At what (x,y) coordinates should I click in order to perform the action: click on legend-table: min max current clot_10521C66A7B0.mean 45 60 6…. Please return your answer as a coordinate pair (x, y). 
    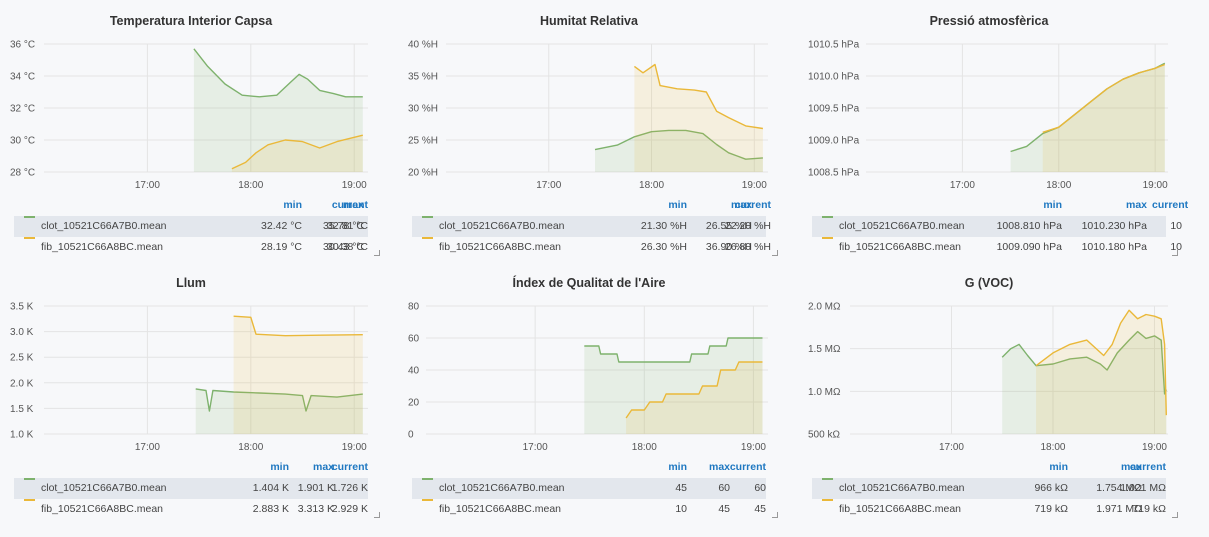
    Looking at the image, I should click on (589, 488).